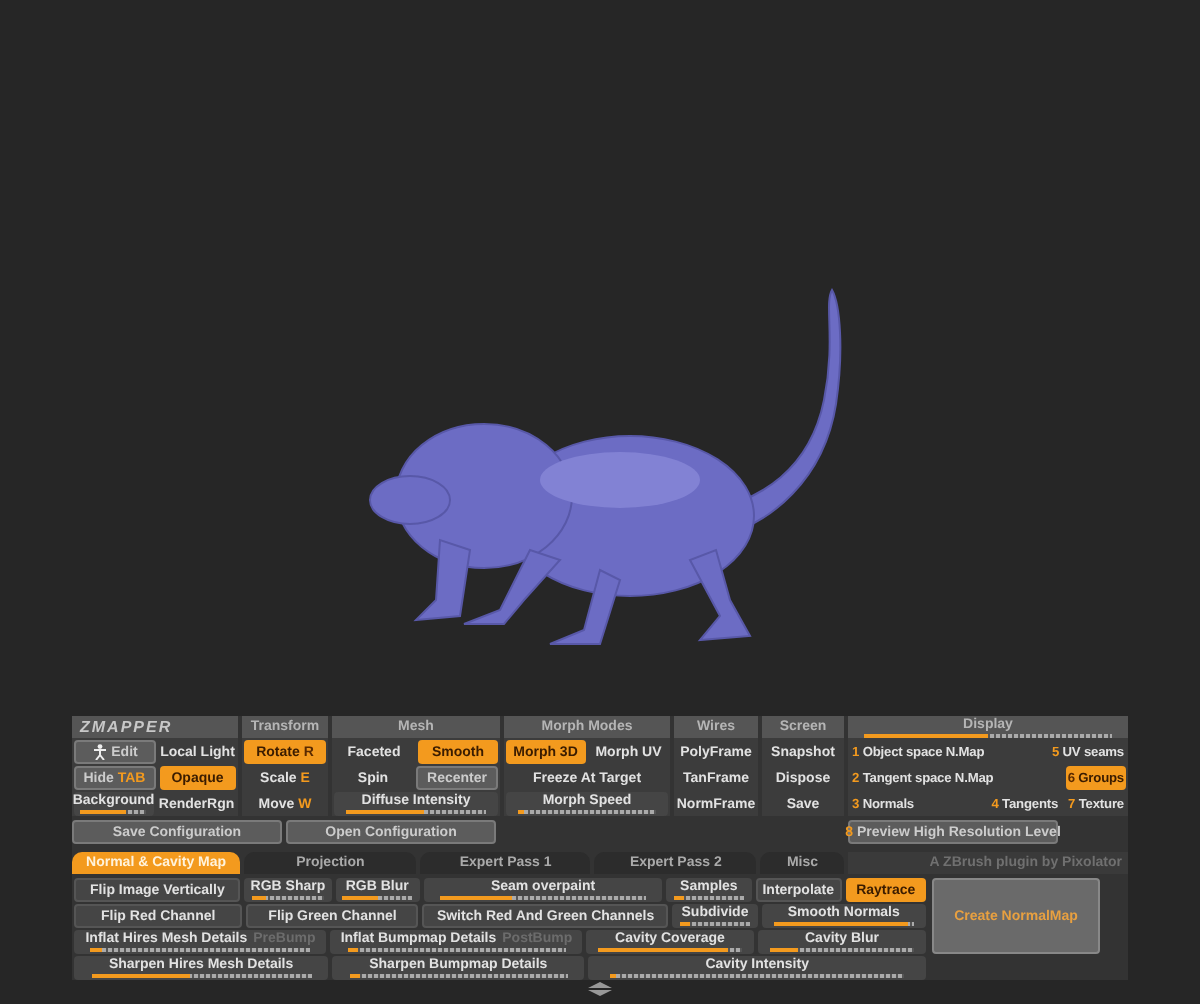 The image size is (1200, 1004). Describe the element at coordinates (155, 727) in the screenshot. I see `zmapper-logo: ZMAPPER` at that location.